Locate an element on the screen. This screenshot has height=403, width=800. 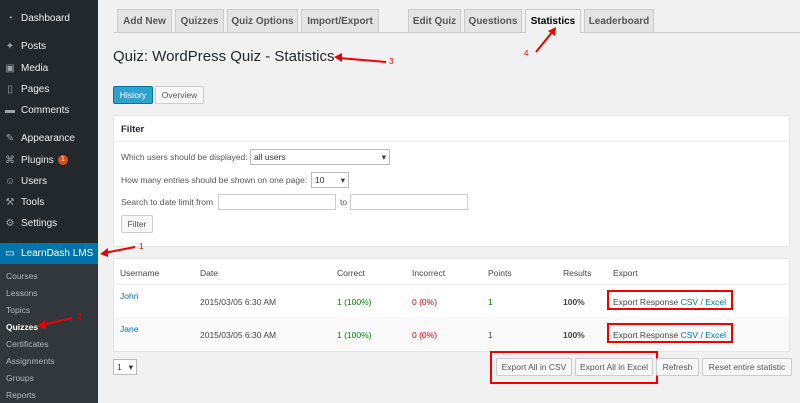
row-username-link: Jane is located at coordinates (129, 329).